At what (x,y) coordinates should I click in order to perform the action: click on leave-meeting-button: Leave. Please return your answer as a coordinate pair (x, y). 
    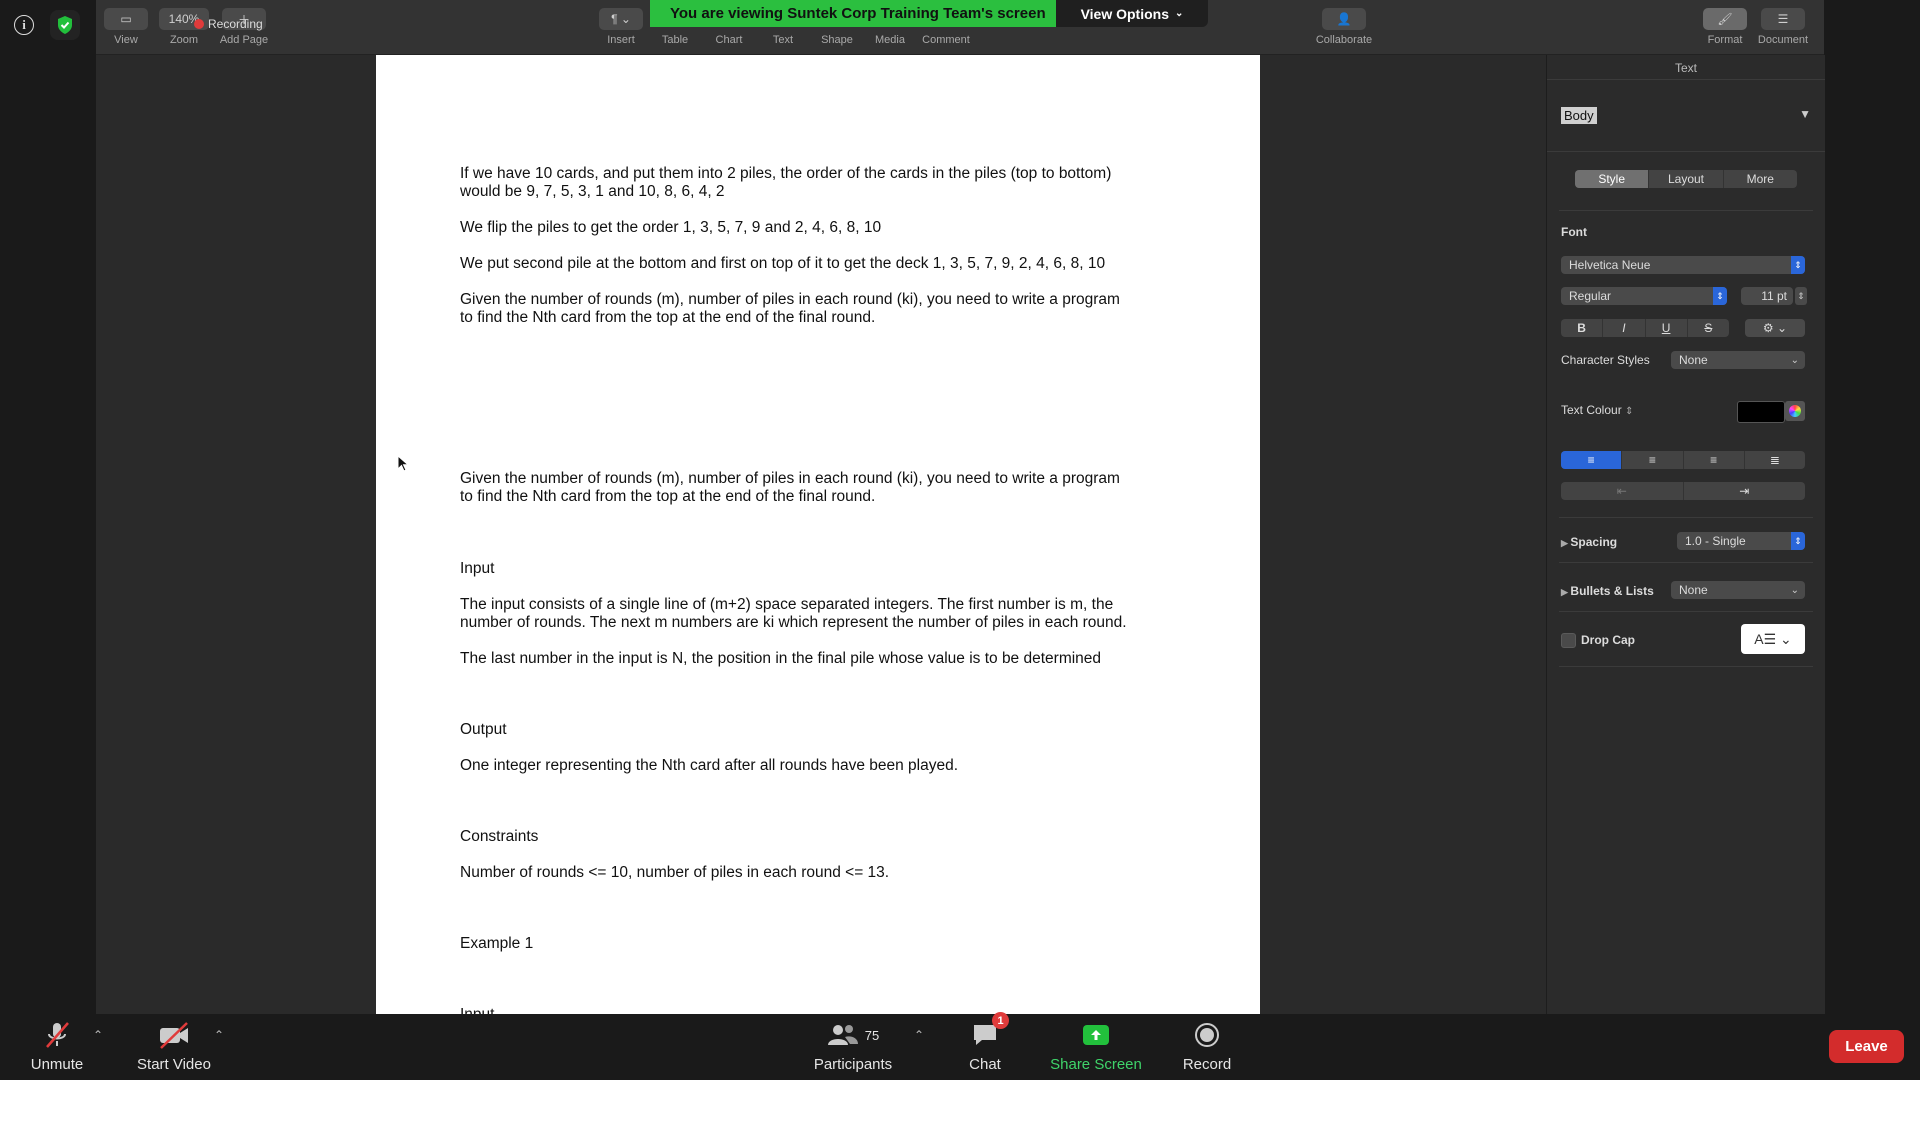
    Looking at the image, I should click on (1866, 1046).